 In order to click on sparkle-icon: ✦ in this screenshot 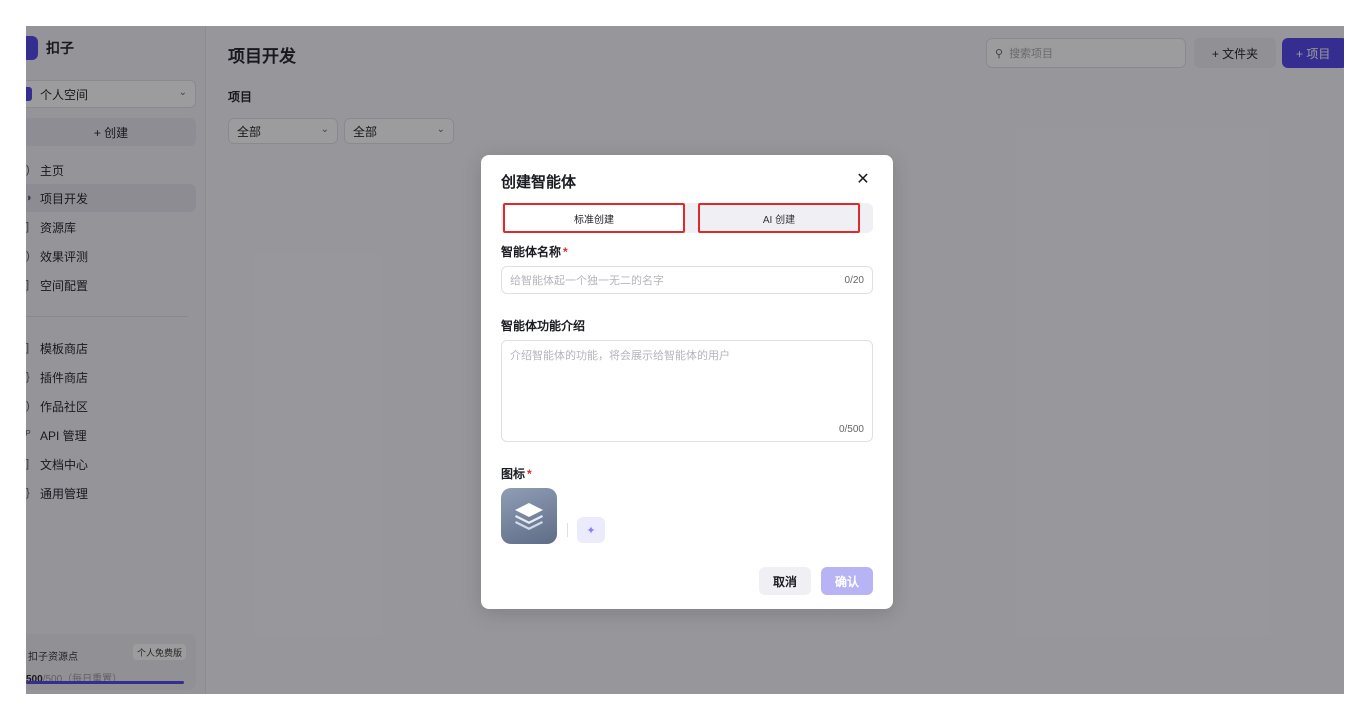, I will do `click(591, 530)`.